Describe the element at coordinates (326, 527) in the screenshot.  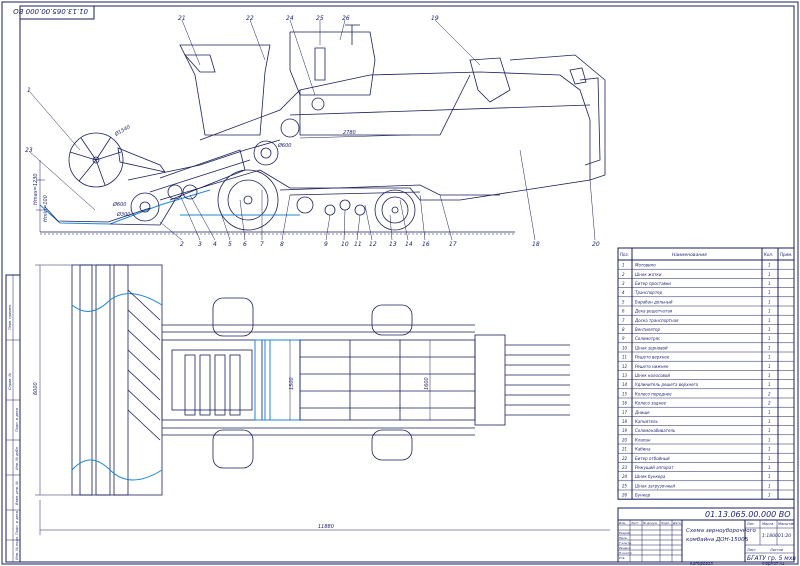
I see `svg-text: 11880` at that location.